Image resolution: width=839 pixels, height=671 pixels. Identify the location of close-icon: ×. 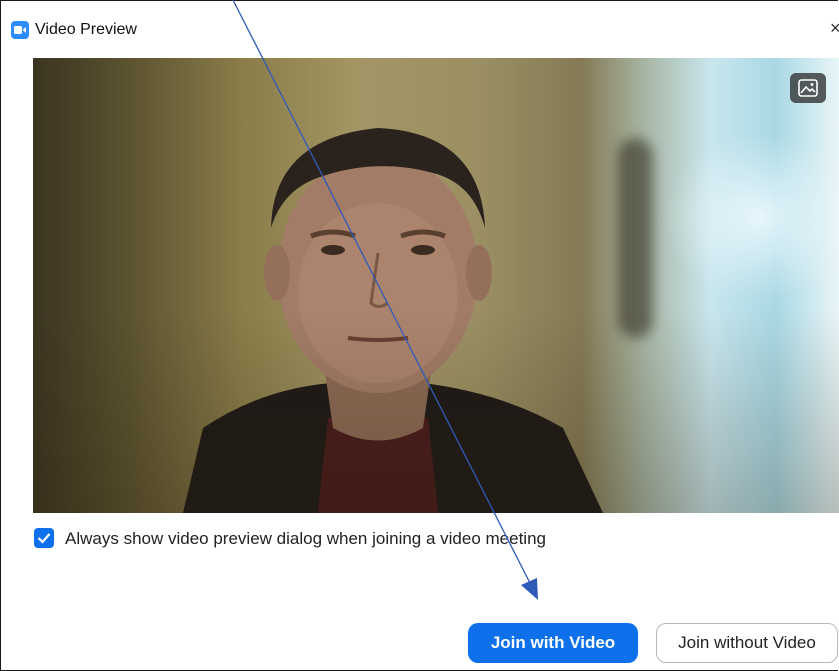
(834, 28).